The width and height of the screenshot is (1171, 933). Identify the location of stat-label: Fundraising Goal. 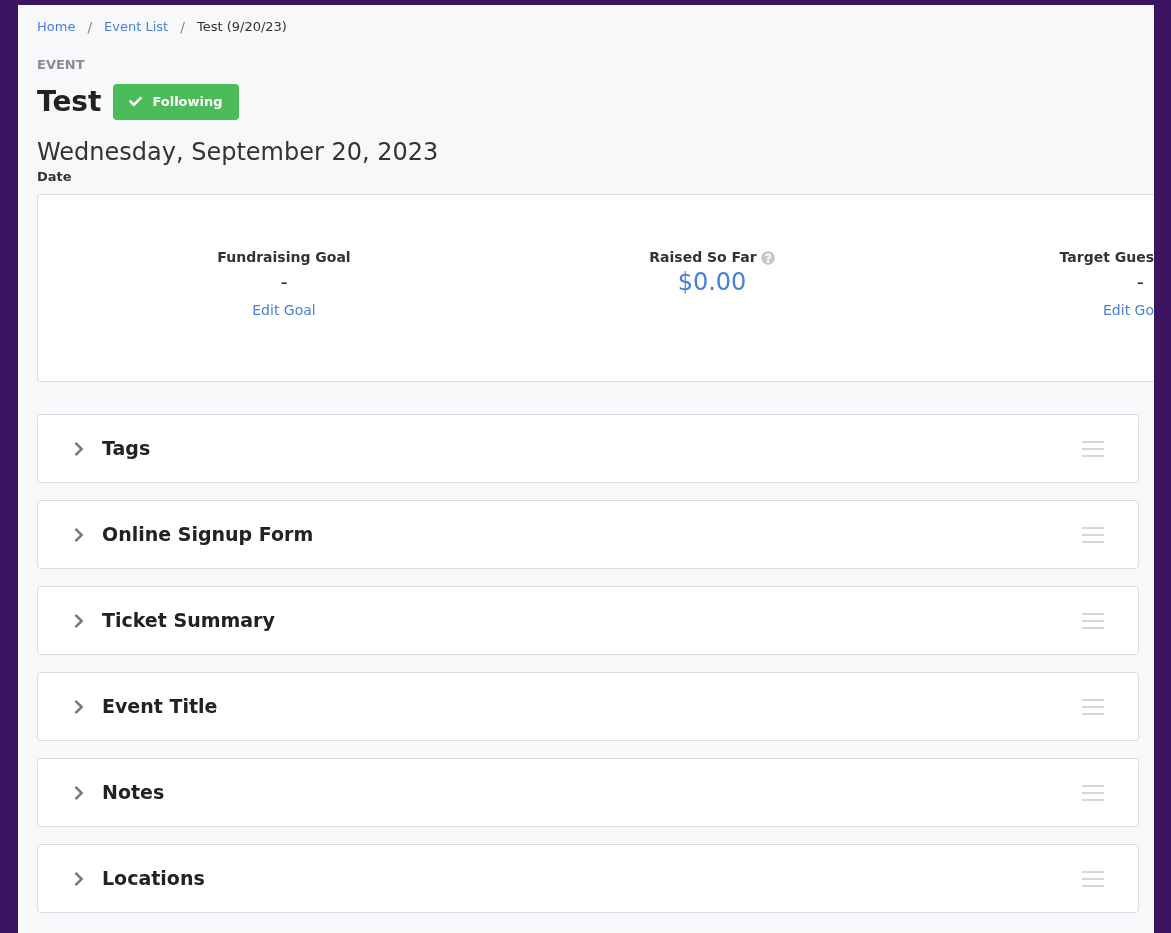
(284, 257).